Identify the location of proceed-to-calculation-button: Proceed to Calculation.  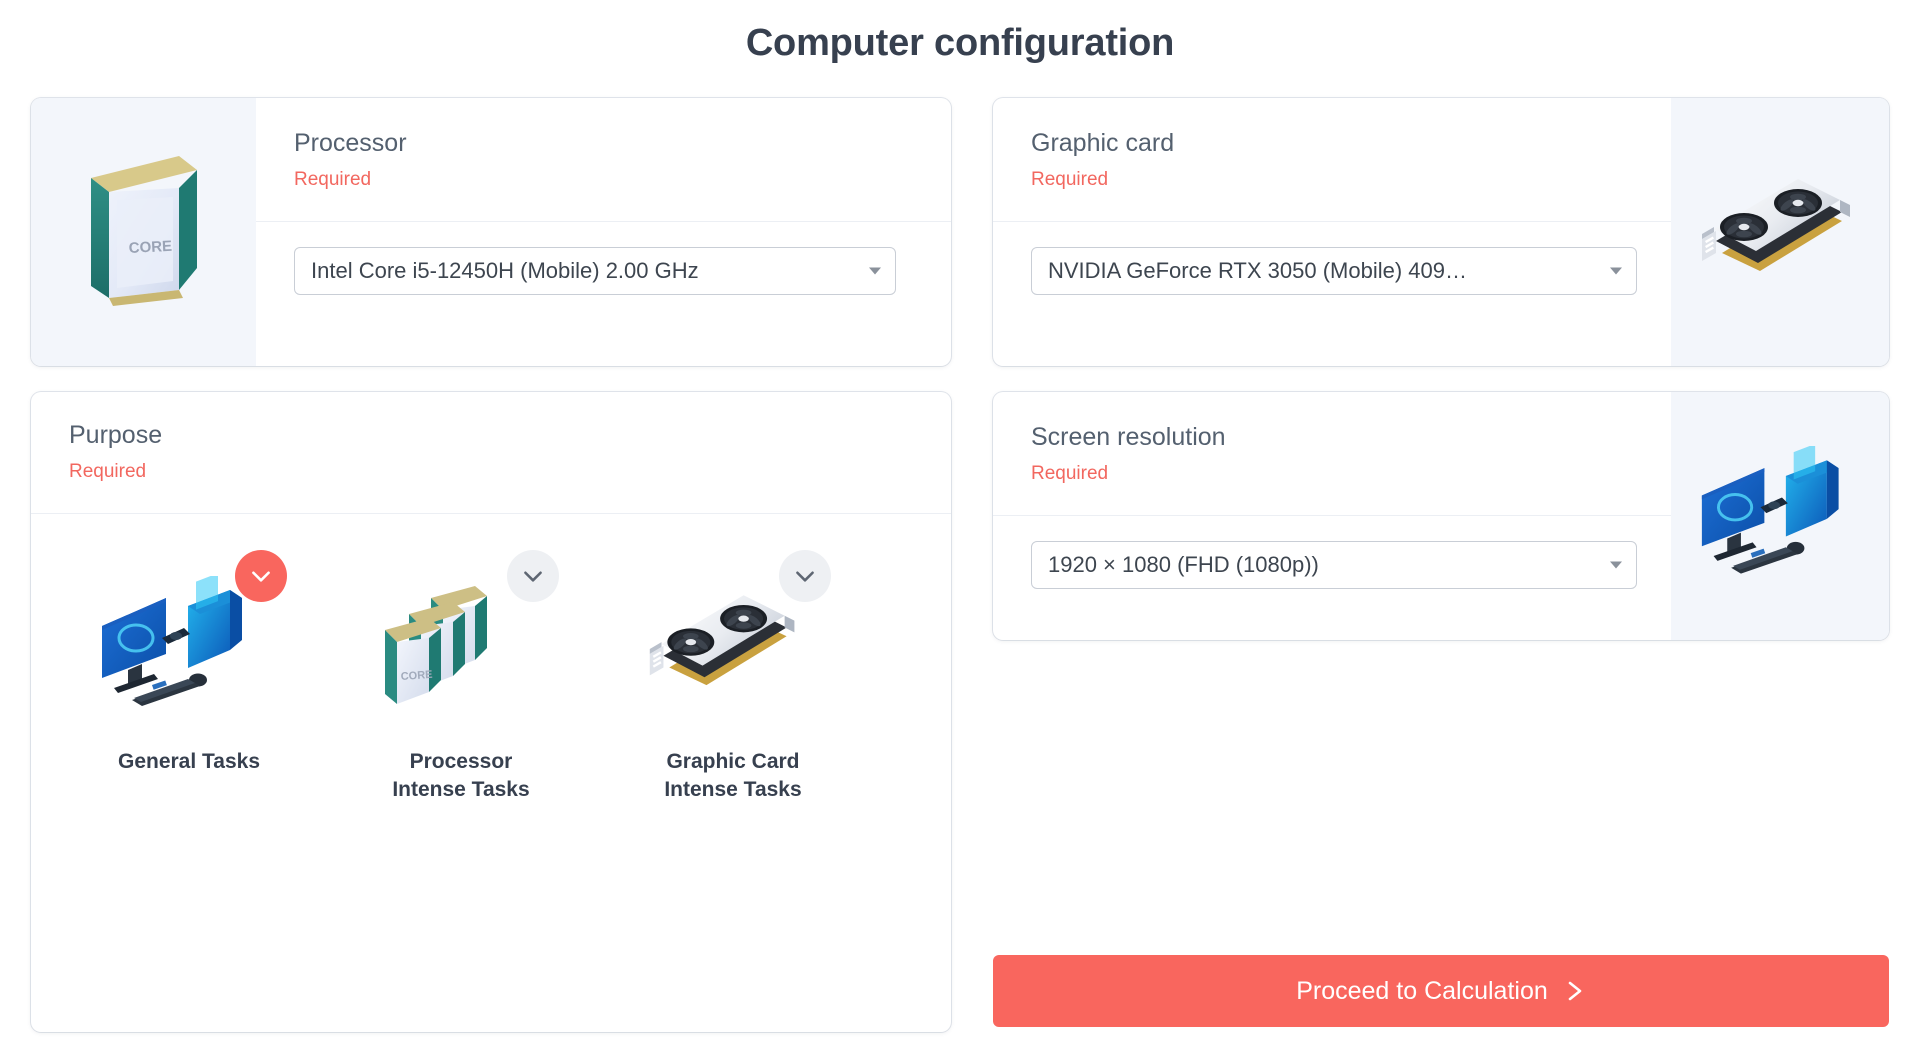
(1441, 991).